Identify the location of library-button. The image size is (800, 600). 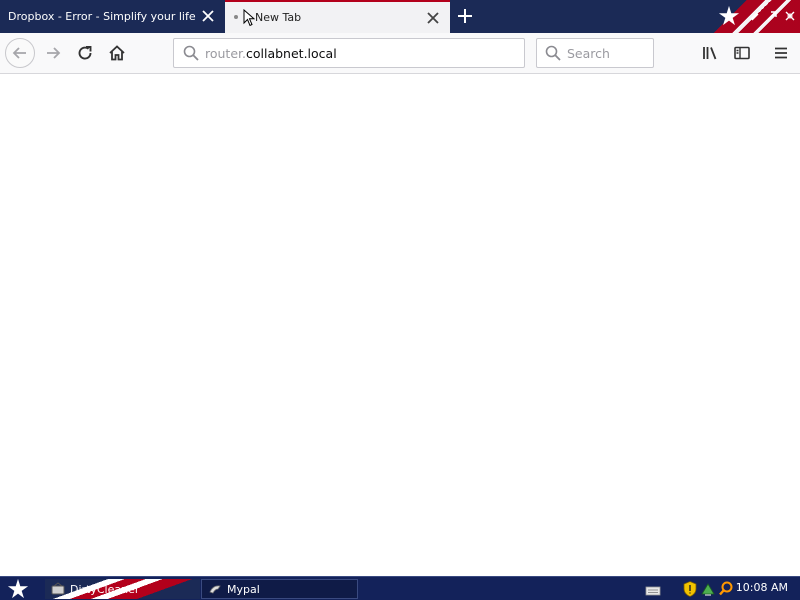
(710, 53).